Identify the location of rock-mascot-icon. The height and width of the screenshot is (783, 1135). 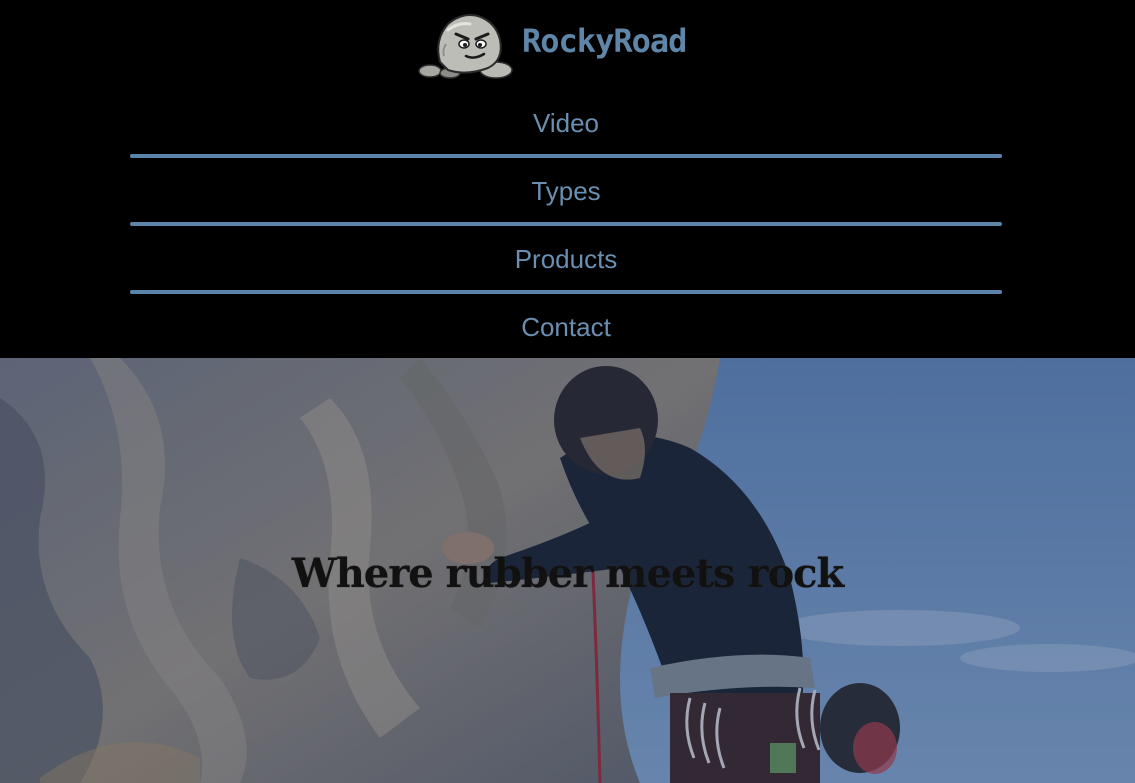
(465, 46).